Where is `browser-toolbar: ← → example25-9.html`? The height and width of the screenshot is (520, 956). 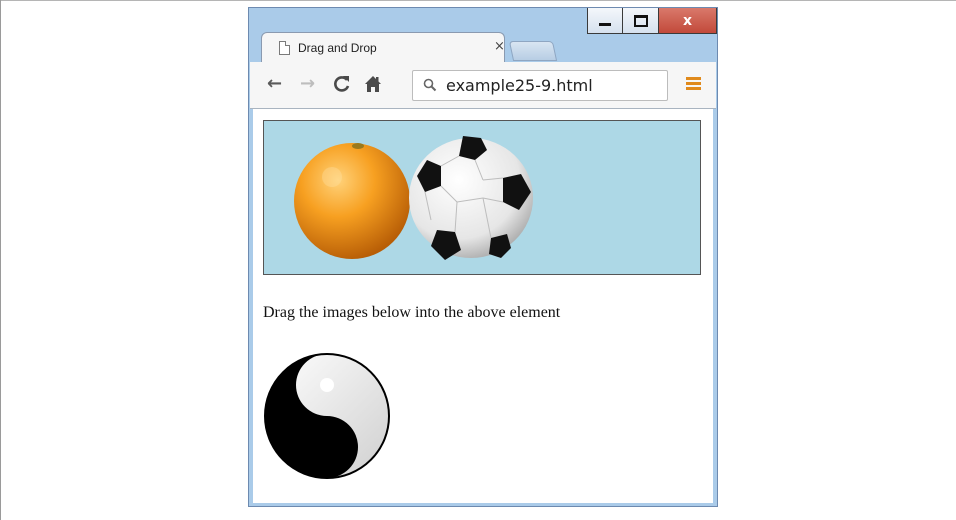 browser-toolbar: ← → example25-9.html is located at coordinates (483, 85).